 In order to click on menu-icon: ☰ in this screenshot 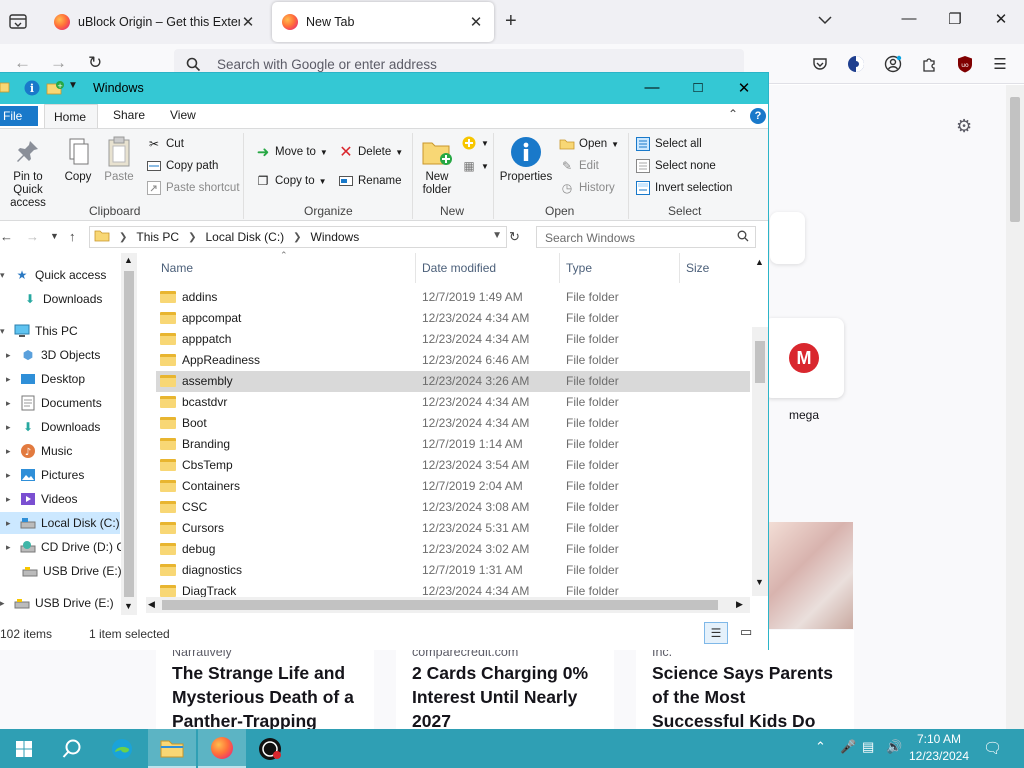, I will do `click(1000, 64)`.